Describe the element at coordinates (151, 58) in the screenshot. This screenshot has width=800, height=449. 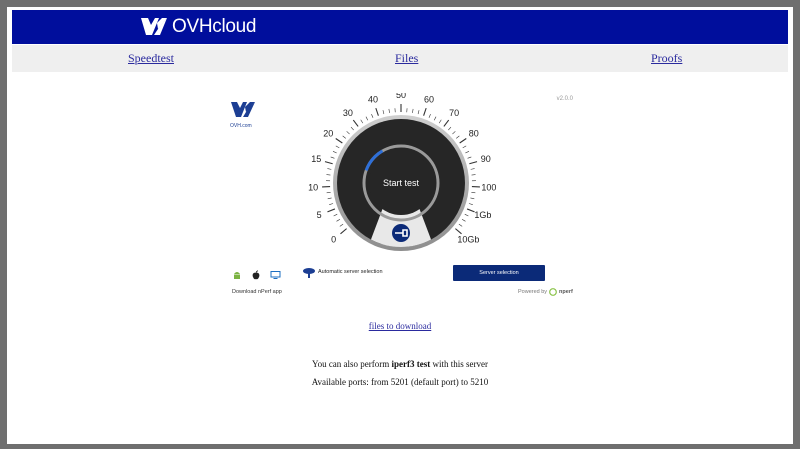
I see `nav-speedtest-link: Speedtest` at that location.